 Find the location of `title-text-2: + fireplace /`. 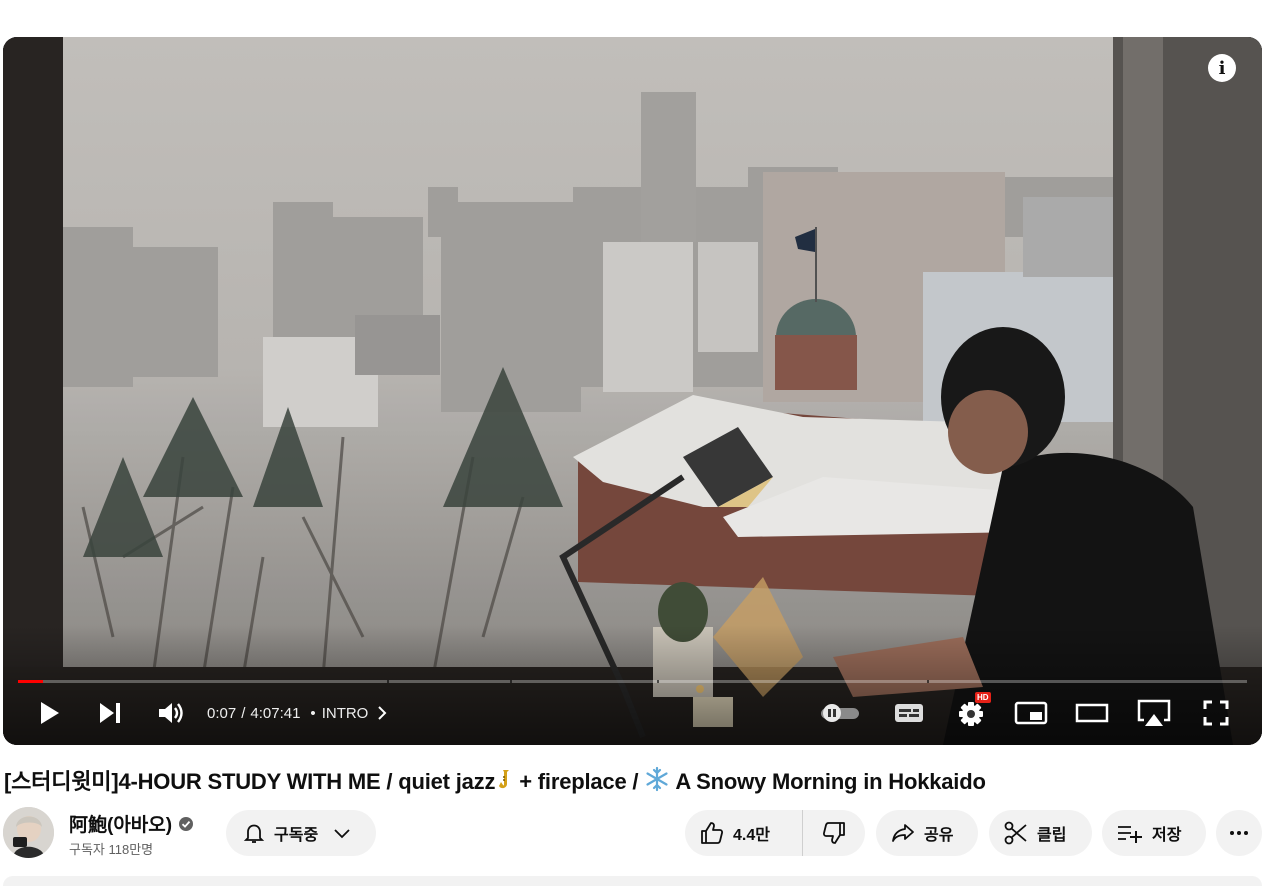

title-text-2: + fireplace / is located at coordinates (582, 781).